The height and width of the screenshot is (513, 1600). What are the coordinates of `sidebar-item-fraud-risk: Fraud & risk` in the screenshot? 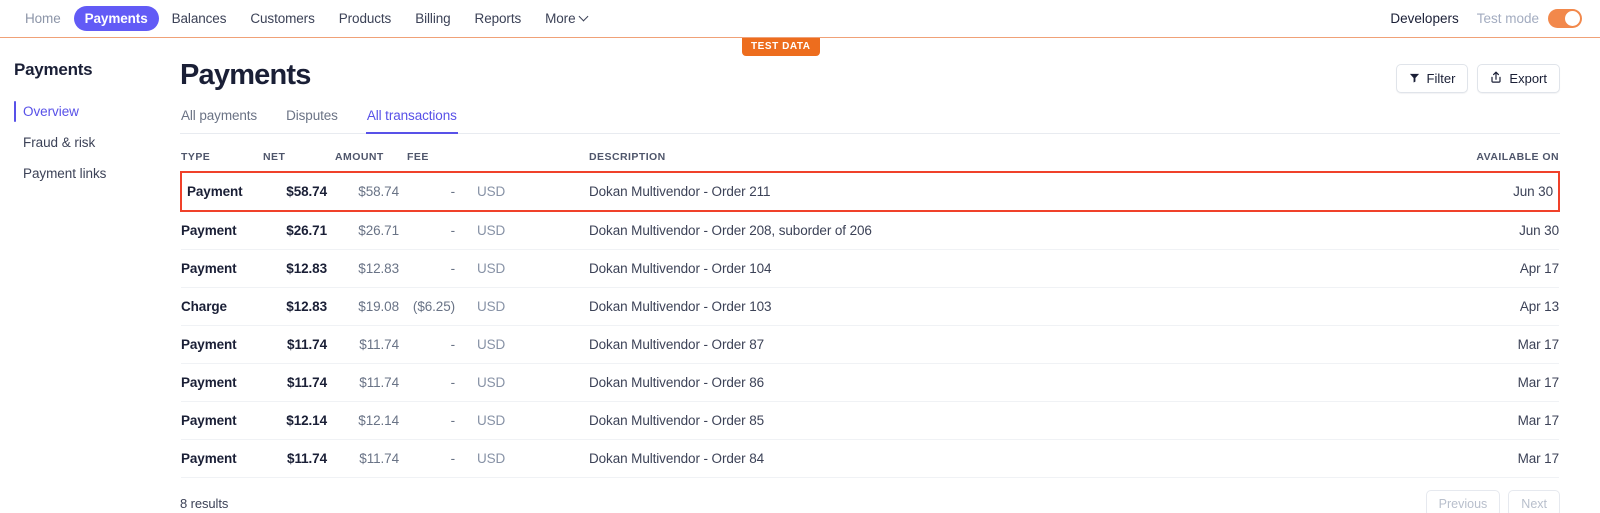 It's located at (97, 142).